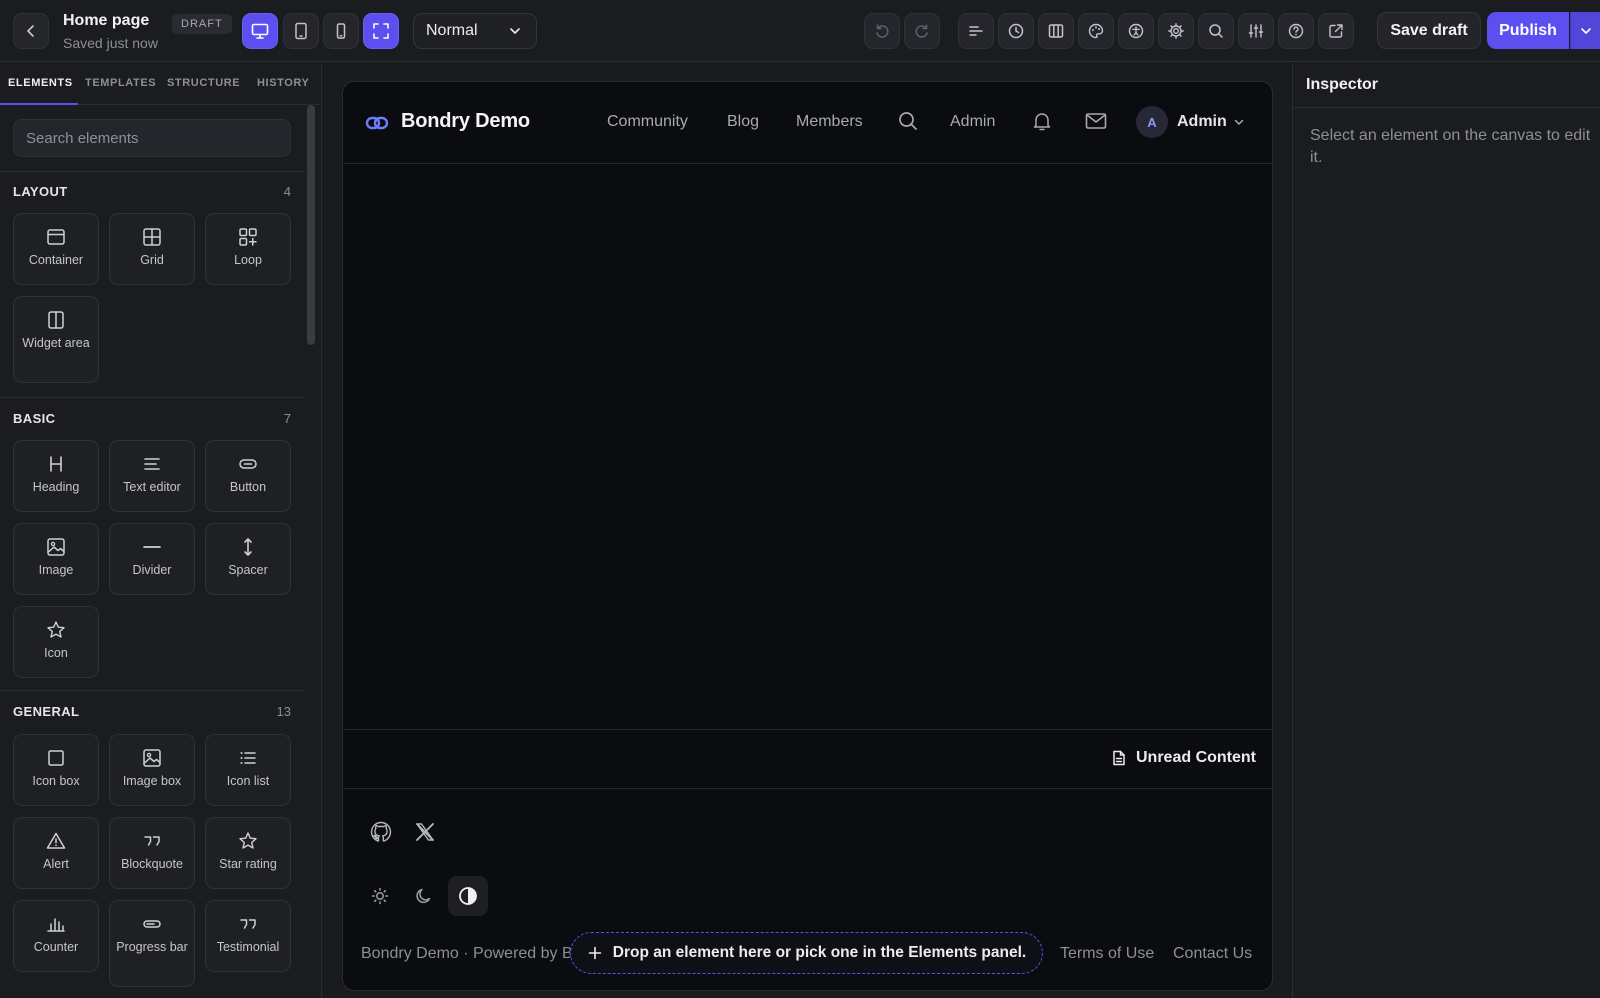  Describe the element at coordinates (425, 832) in the screenshot. I see `x-twitter-icon` at that location.